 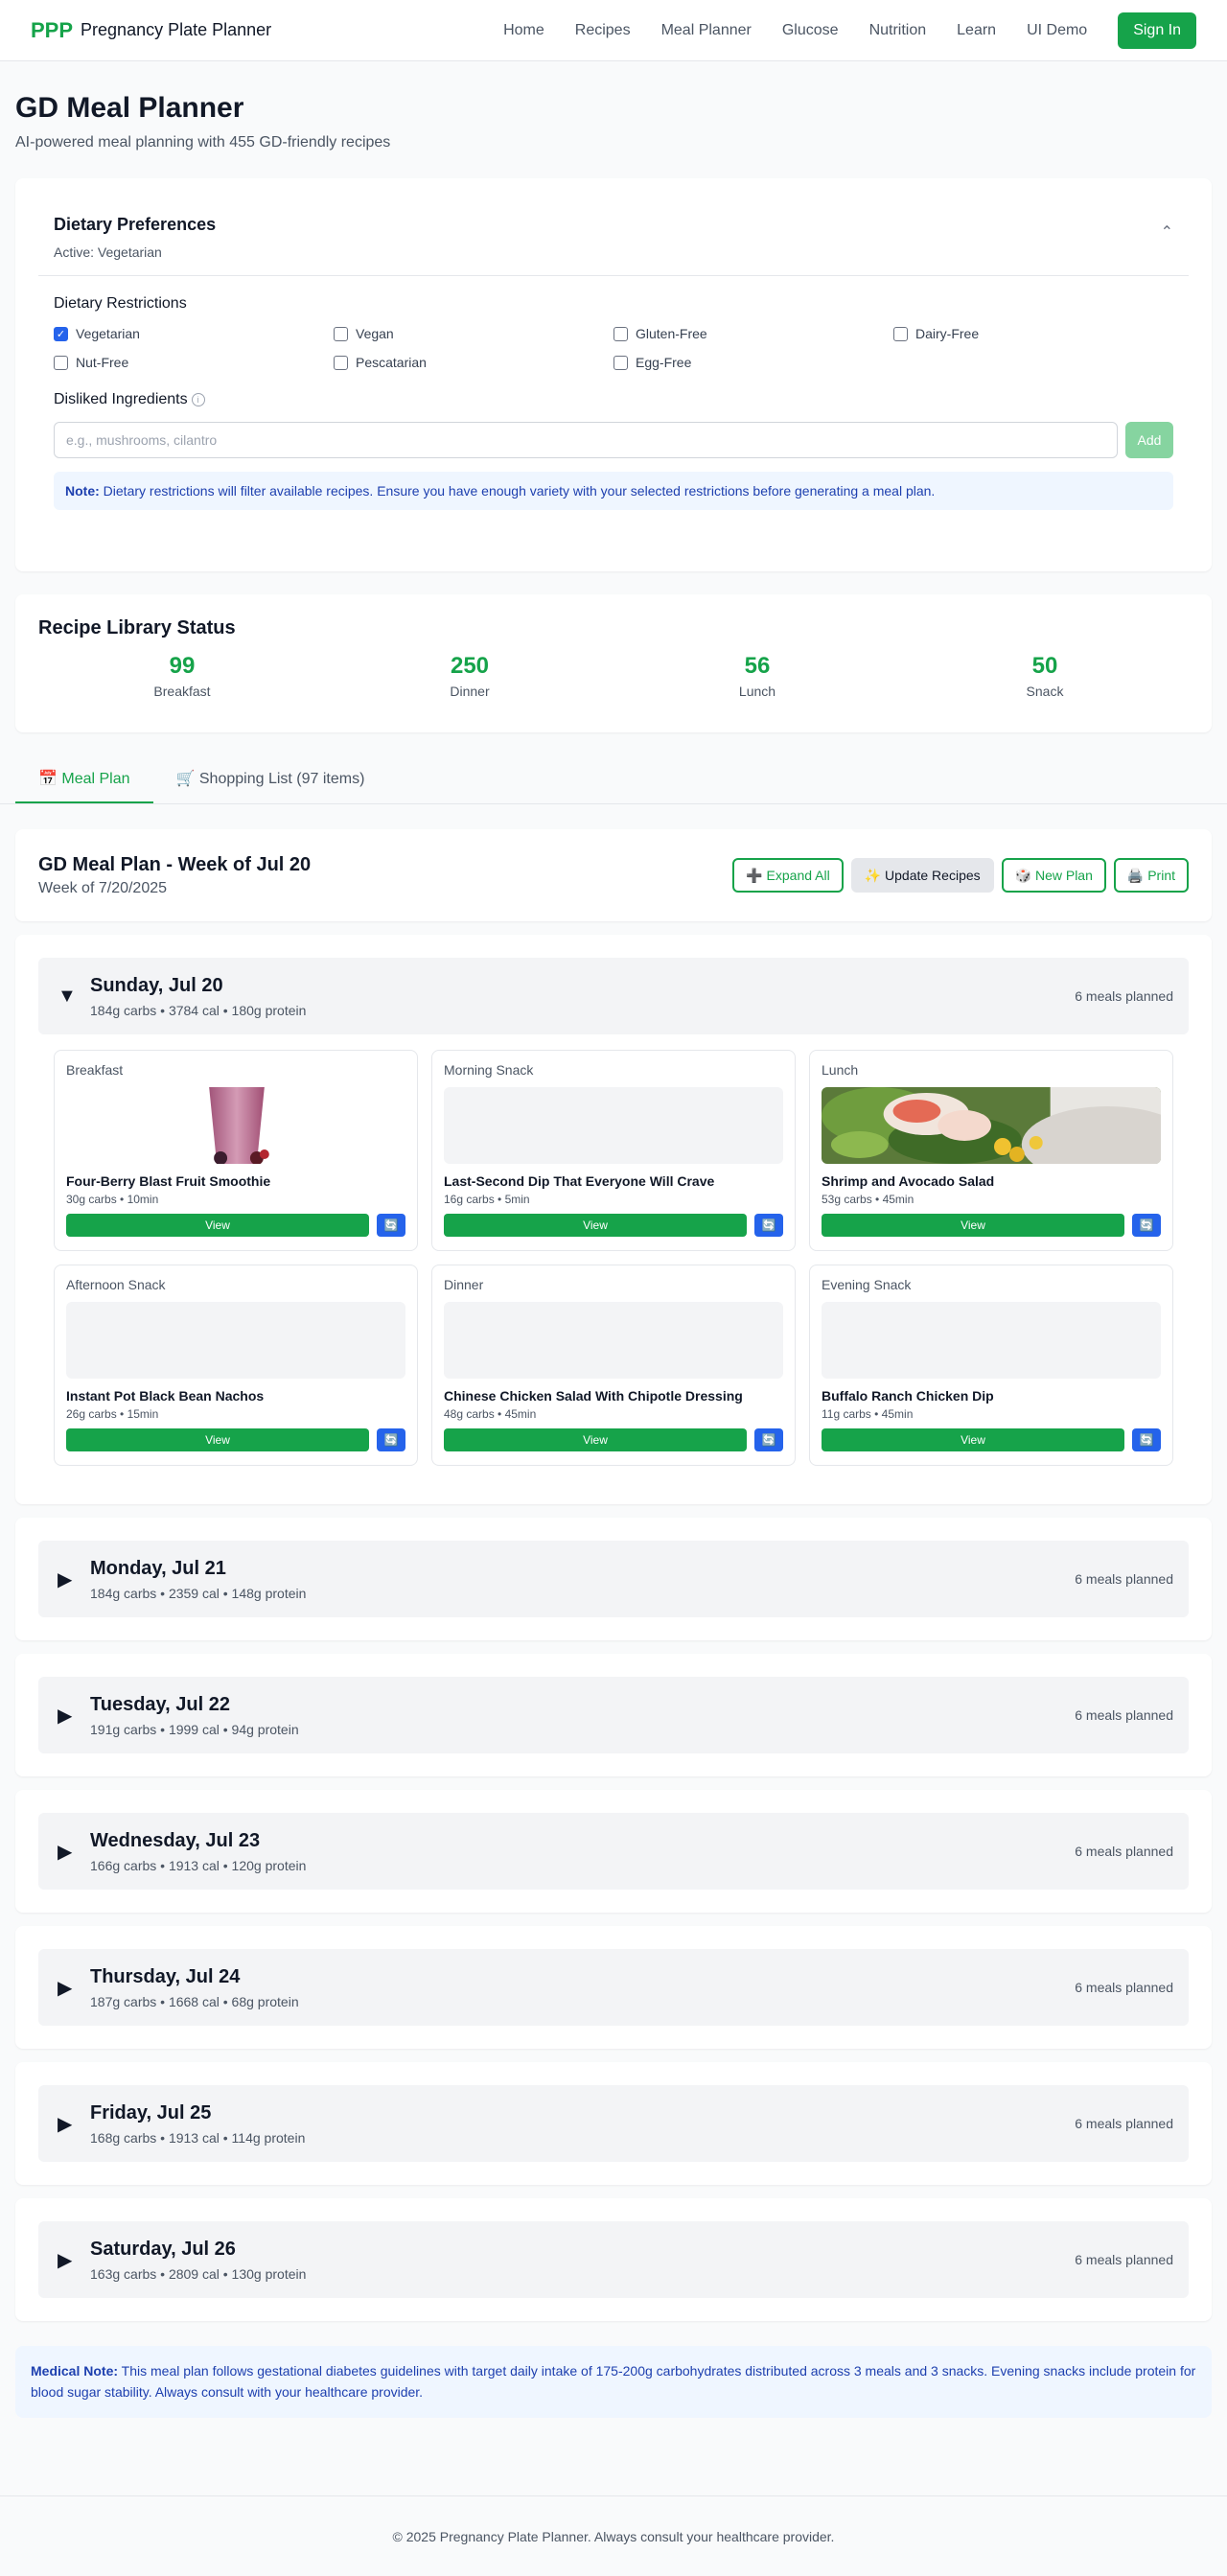 What do you see at coordinates (810, 31) in the screenshot?
I see `nav-link-glucose: Glucose` at bounding box center [810, 31].